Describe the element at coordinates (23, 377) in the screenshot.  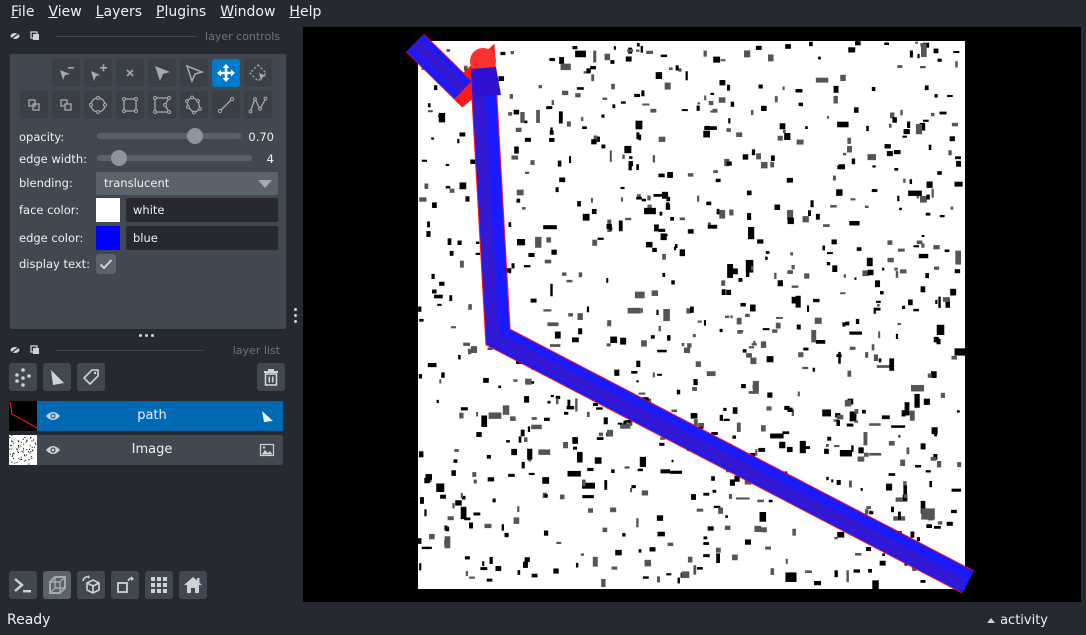
I see `new-points-layer-button` at that location.